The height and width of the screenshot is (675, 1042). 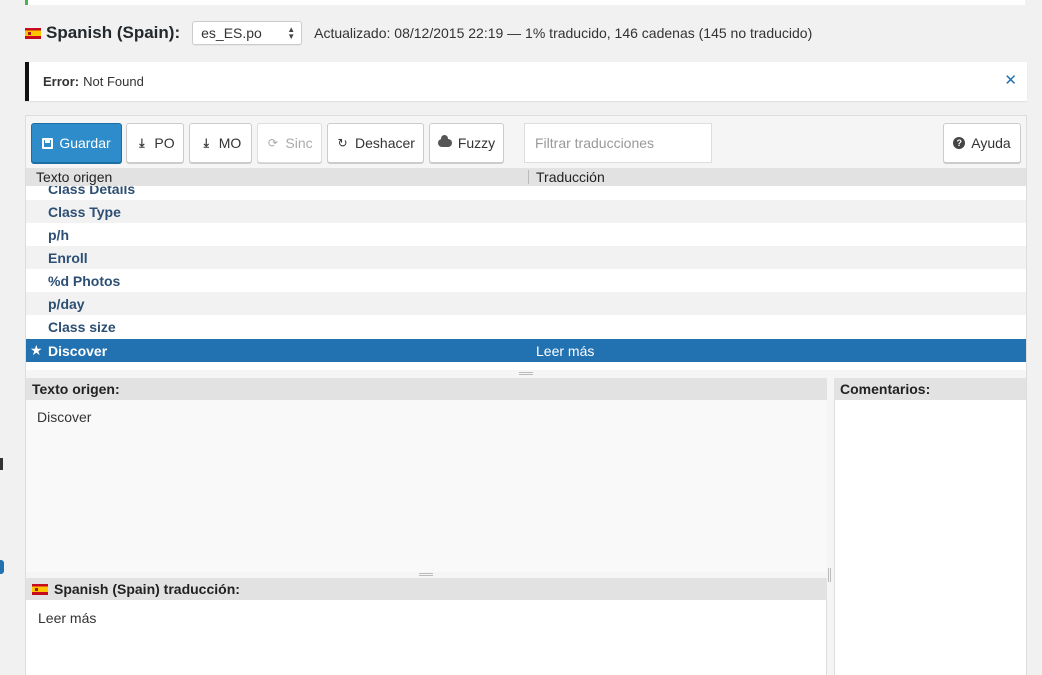 I want to click on row-source: p/day, so click(x=66, y=304).